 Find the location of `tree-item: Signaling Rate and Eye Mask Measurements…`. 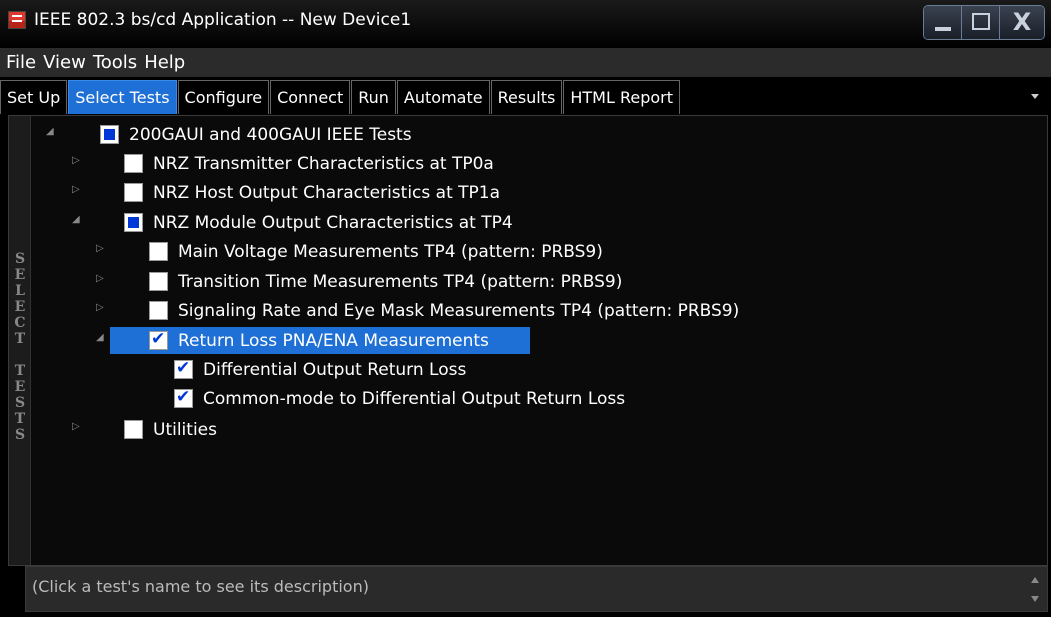

tree-item: Signaling Rate and Eye Mask Measurements… is located at coordinates (444, 310).